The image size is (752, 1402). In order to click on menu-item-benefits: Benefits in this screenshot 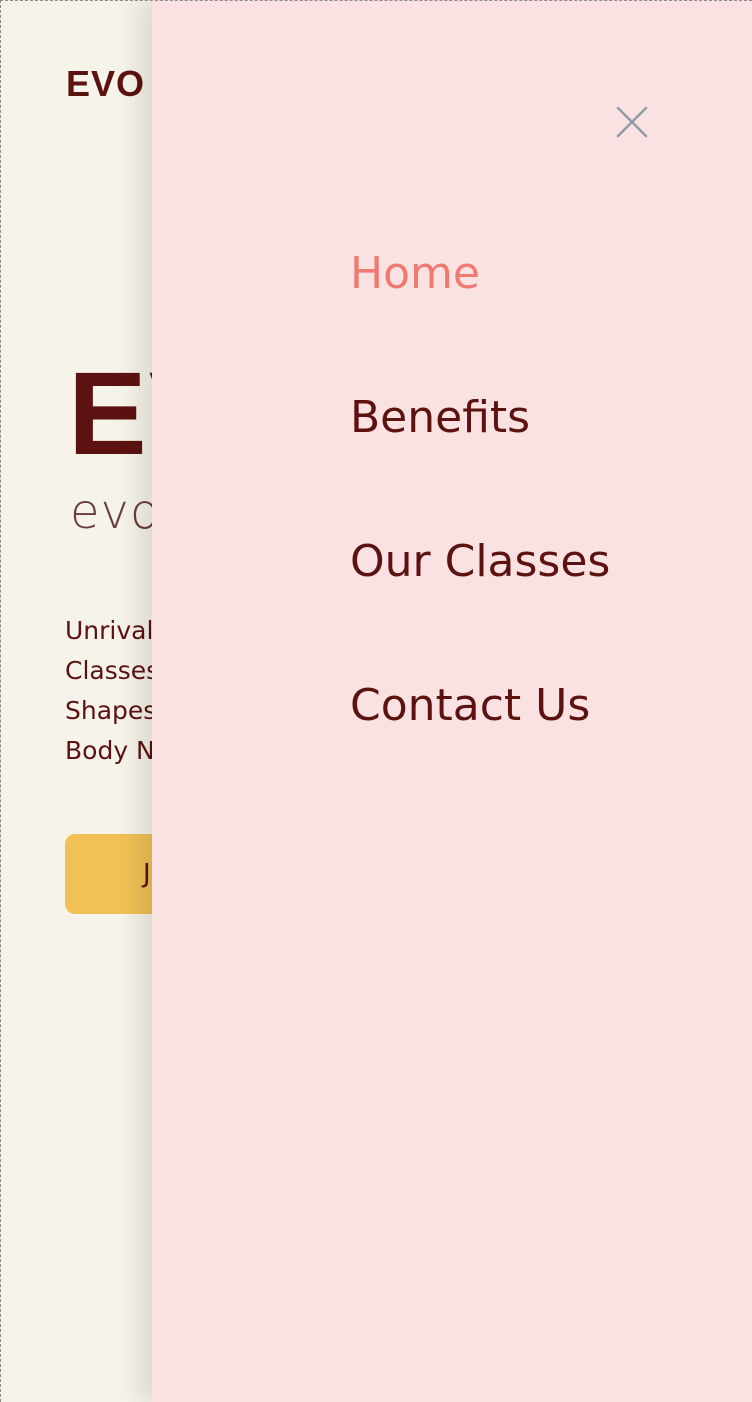, I will do `click(480, 461)`.